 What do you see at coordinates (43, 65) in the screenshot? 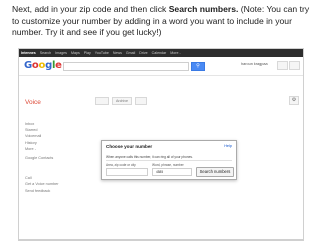
I see `google-logo: Google` at bounding box center [43, 65].